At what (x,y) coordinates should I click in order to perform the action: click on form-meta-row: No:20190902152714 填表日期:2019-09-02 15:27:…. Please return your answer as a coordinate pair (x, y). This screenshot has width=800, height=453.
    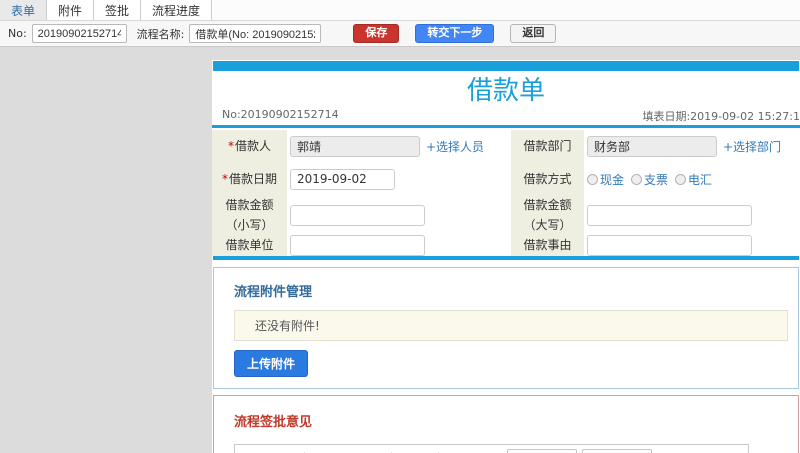
    Looking at the image, I should click on (506, 115).